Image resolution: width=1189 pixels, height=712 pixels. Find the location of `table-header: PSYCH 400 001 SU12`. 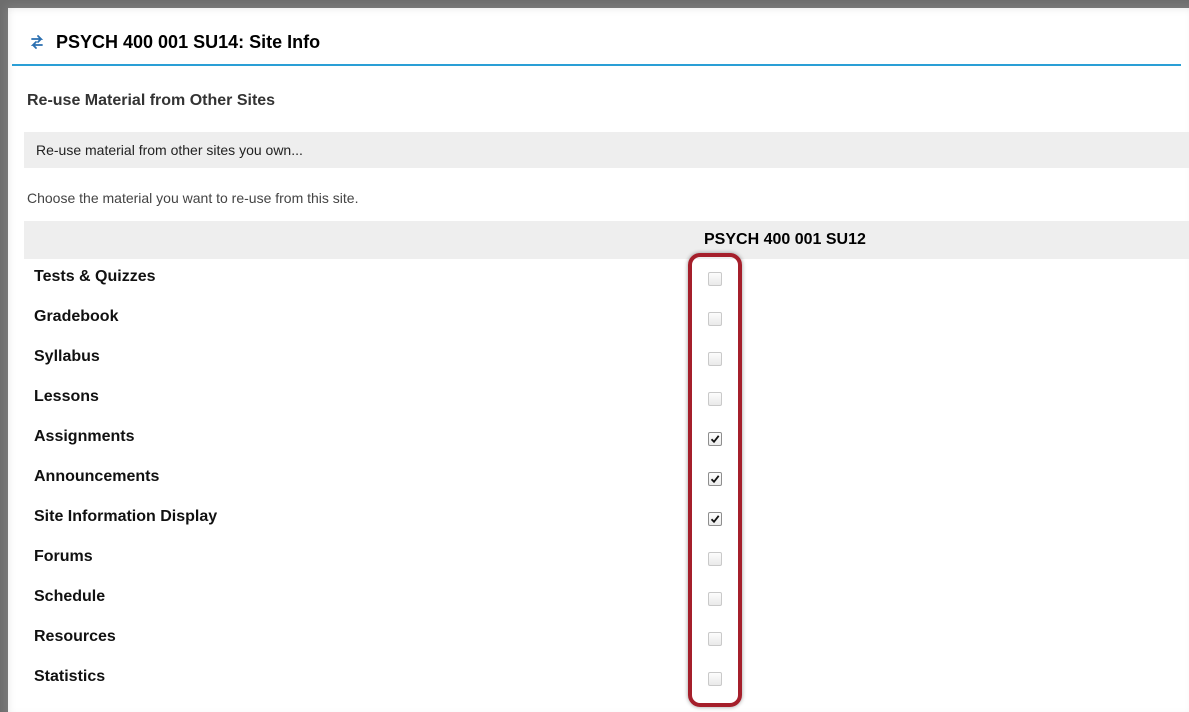

table-header: PSYCH 400 001 SU12 is located at coordinates (606, 240).